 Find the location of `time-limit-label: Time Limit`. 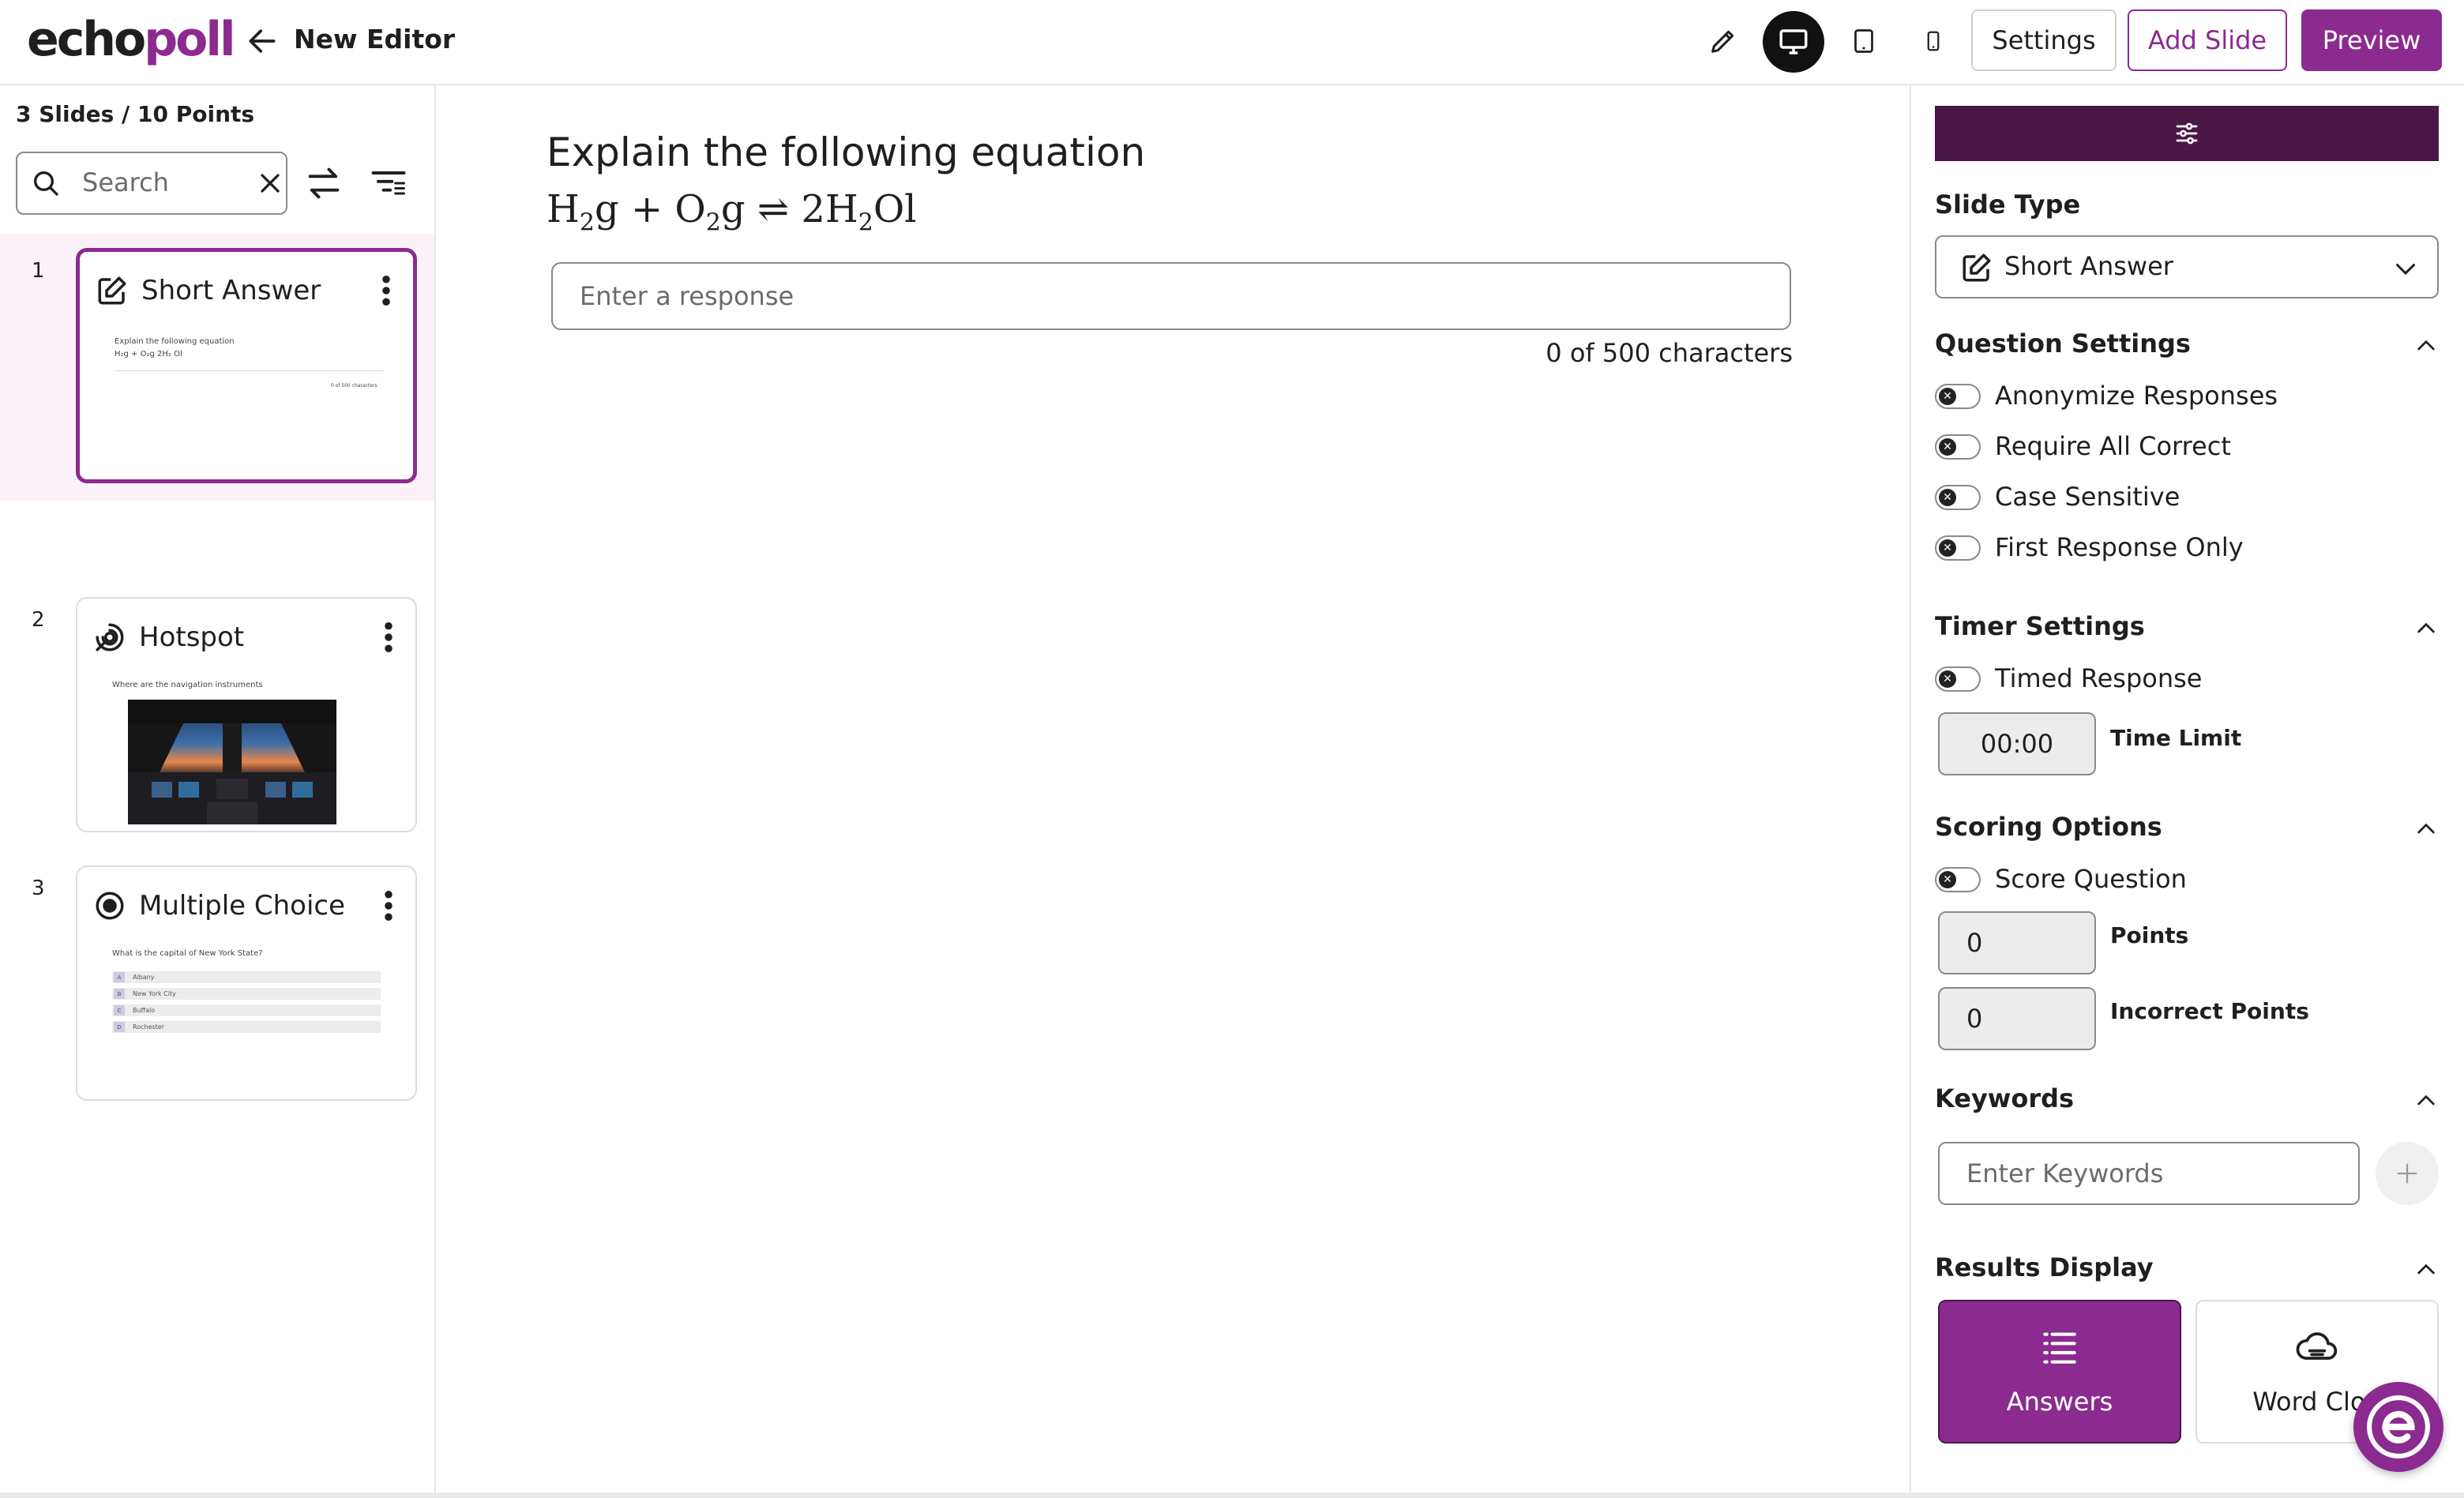

time-limit-label: Time Limit is located at coordinates (2176, 738).